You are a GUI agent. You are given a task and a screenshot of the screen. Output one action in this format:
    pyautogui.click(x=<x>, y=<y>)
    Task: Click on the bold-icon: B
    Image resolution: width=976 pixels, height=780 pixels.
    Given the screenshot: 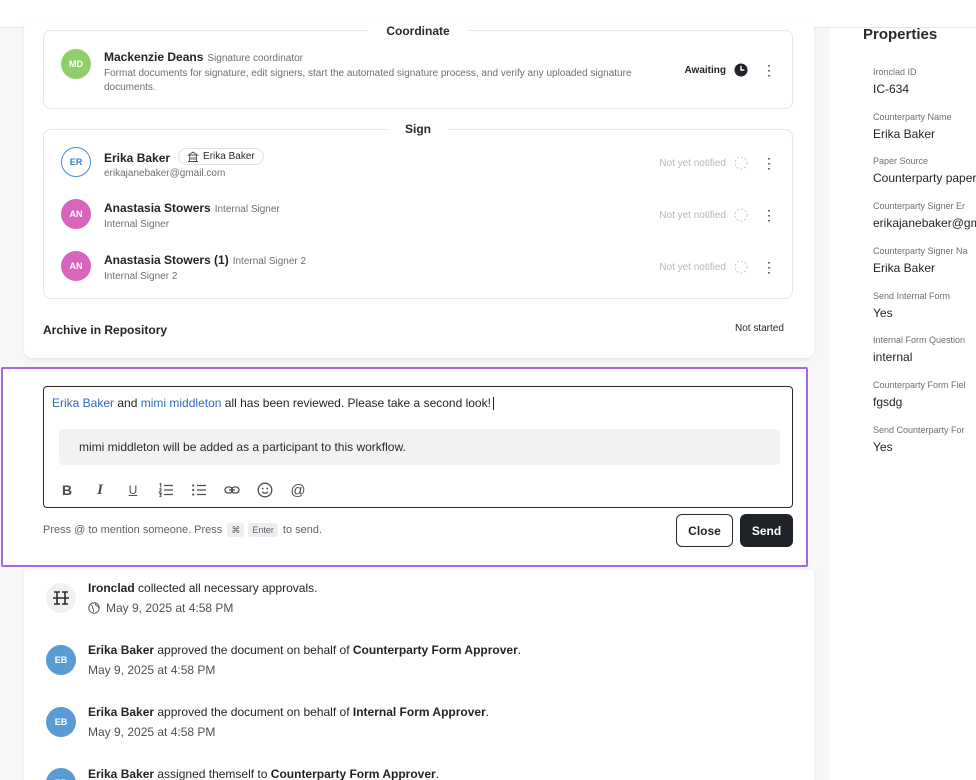 What is the action you would take?
    pyautogui.click(x=67, y=490)
    